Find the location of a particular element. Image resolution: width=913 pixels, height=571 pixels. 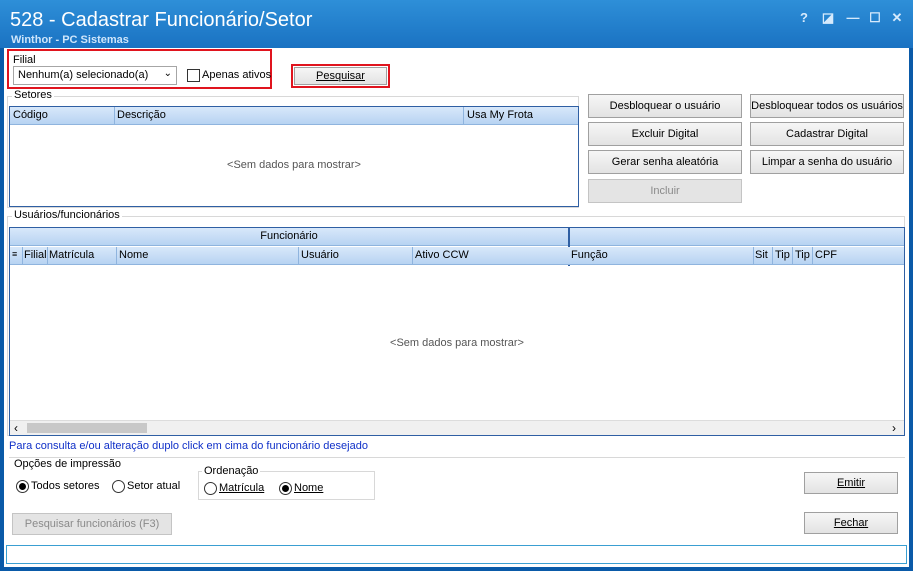

usuarios-empty-text: <Sem dados para mostrar> is located at coordinates (457, 343).